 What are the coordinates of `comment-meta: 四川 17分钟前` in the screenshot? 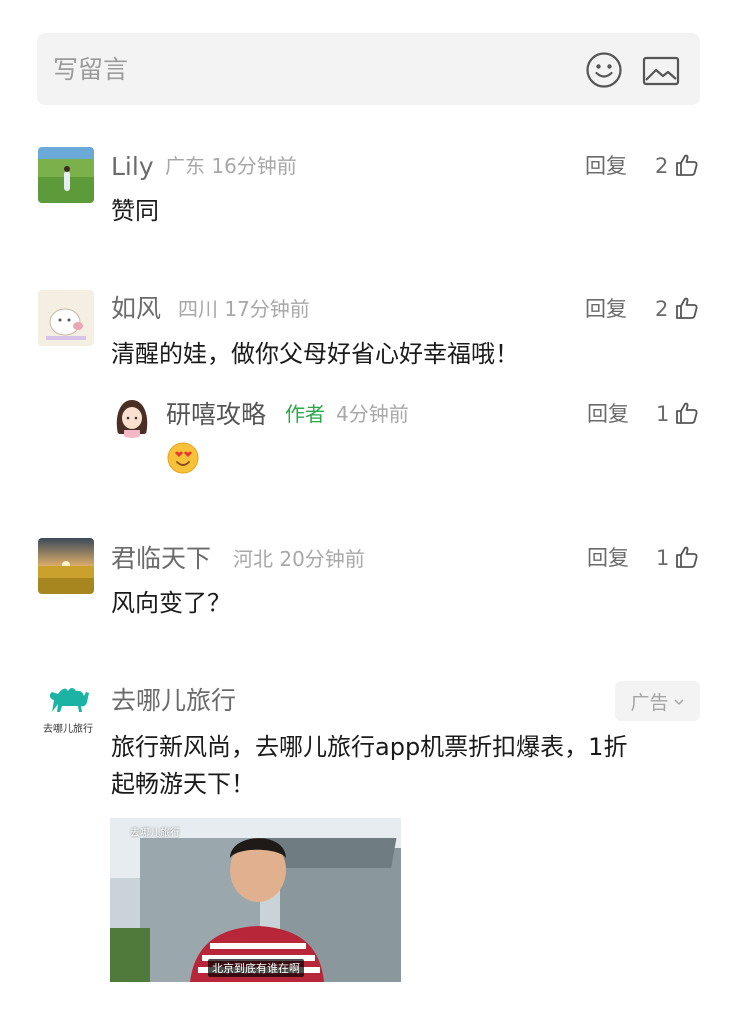 It's located at (244, 309).